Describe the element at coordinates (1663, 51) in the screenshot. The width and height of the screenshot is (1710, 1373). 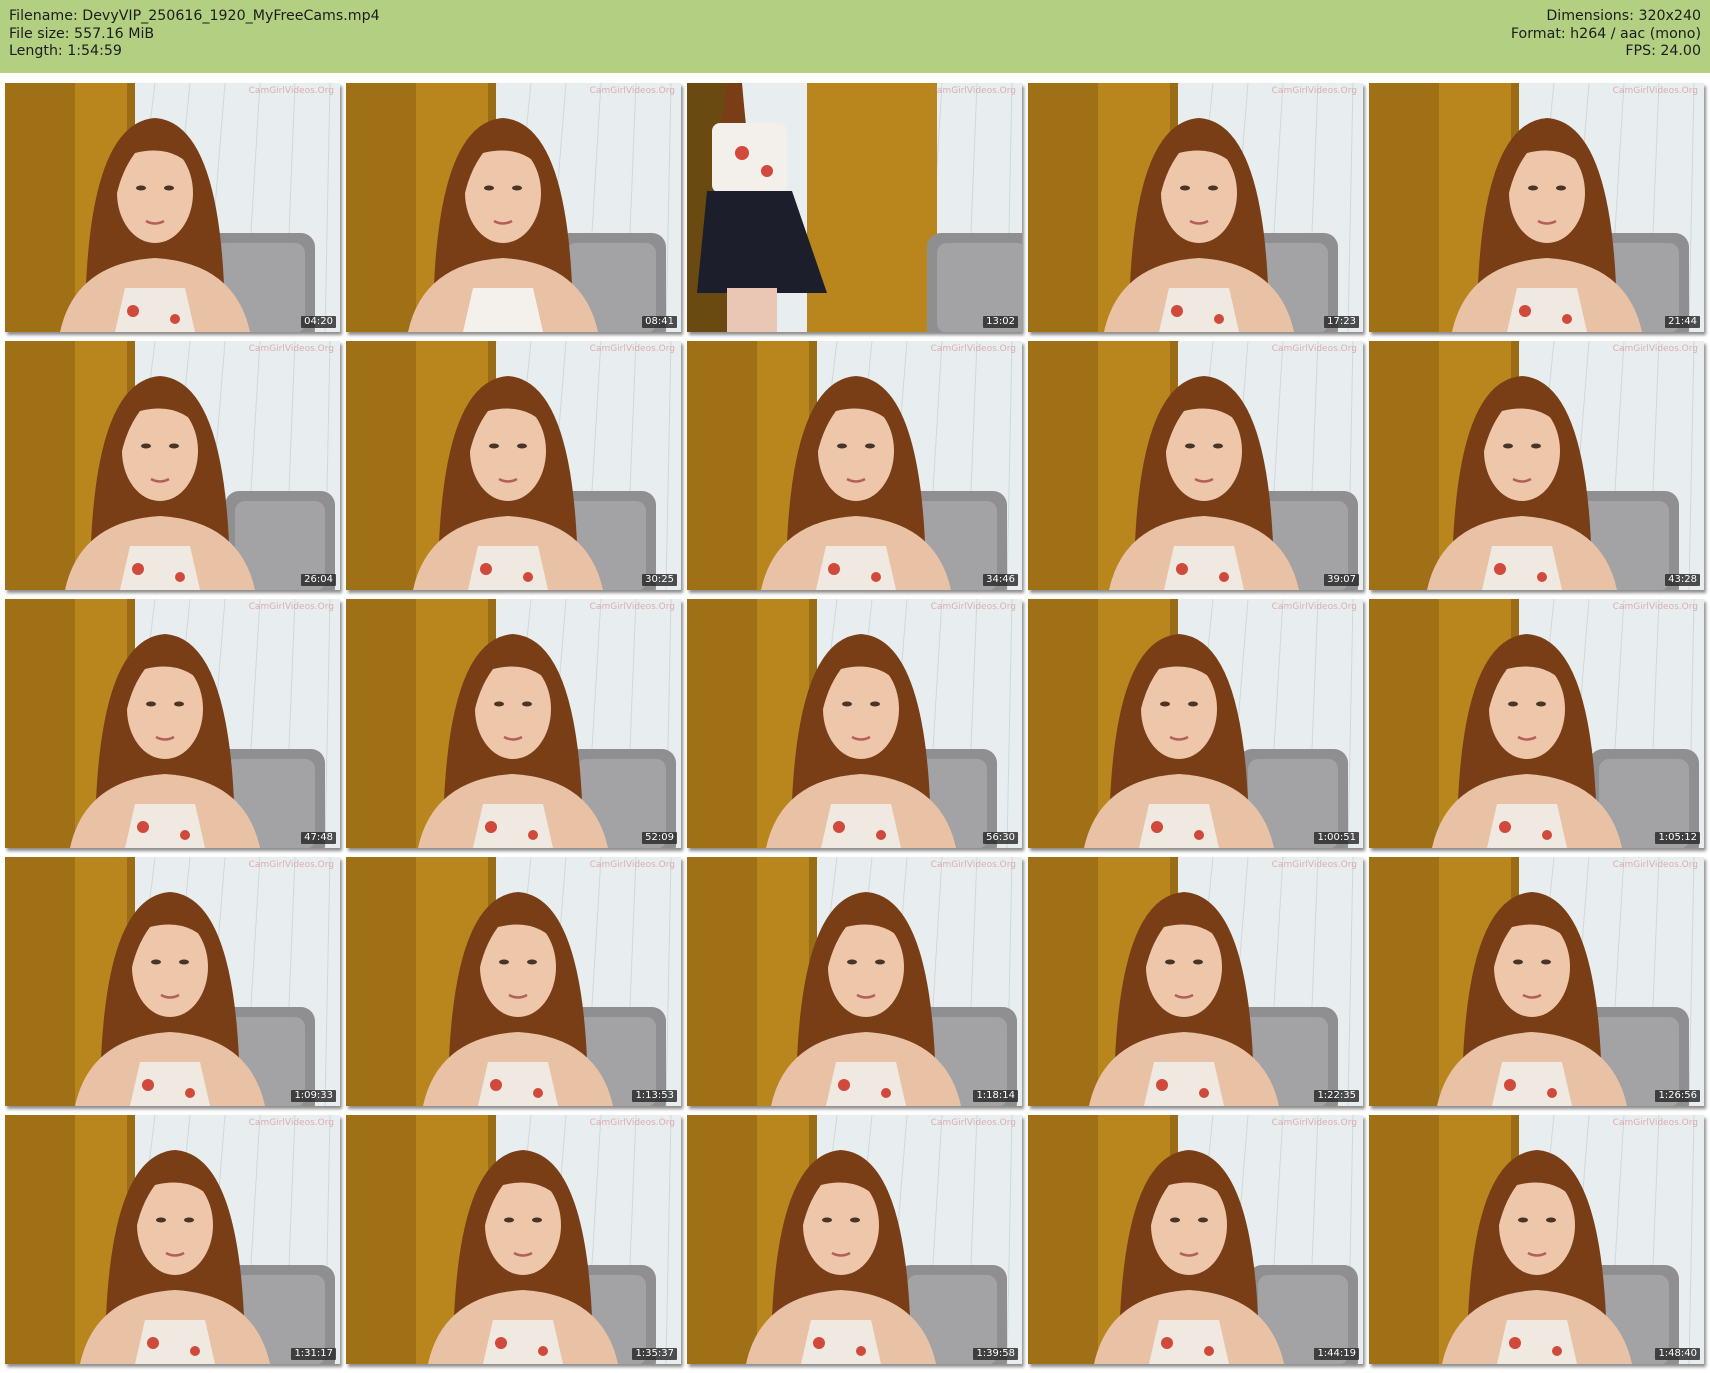
I see `fps-label: FPS: 24.00` at that location.